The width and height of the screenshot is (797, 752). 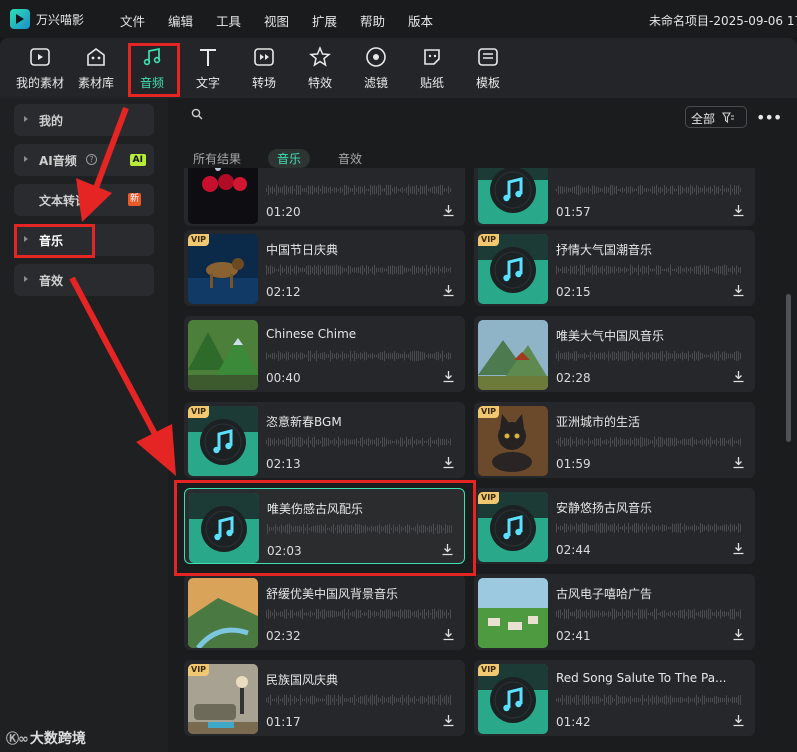 What do you see at coordinates (122, 291) in the screenshot?
I see `annotation-arrows` at bounding box center [122, 291].